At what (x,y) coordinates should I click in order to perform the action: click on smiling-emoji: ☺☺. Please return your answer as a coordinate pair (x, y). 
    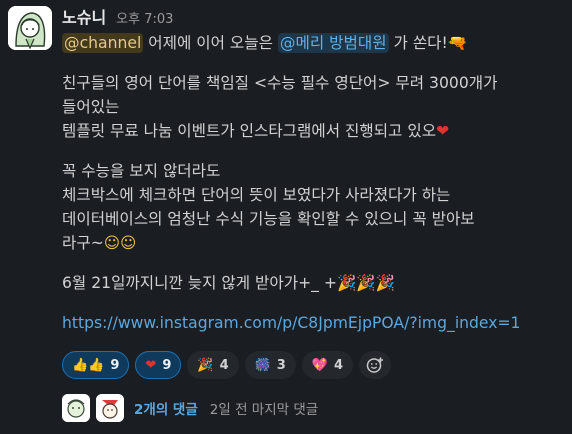
    Looking at the image, I should click on (120, 243).